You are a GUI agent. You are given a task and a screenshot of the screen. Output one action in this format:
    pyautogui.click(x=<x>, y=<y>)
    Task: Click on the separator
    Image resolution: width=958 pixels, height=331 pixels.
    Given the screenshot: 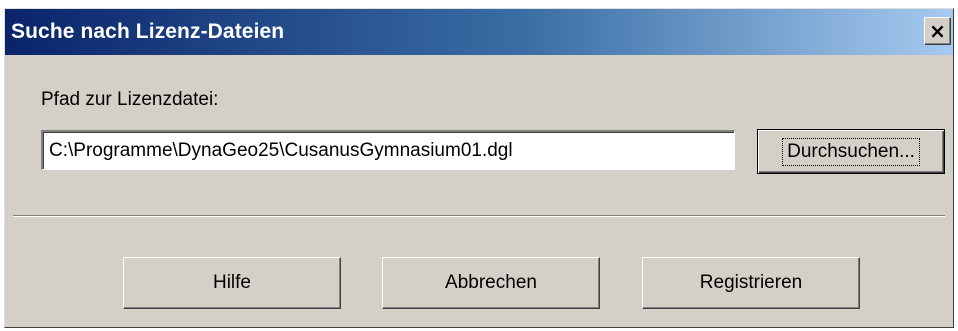 What is the action you would take?
    pyautogui.click(x=479, y=216)
    